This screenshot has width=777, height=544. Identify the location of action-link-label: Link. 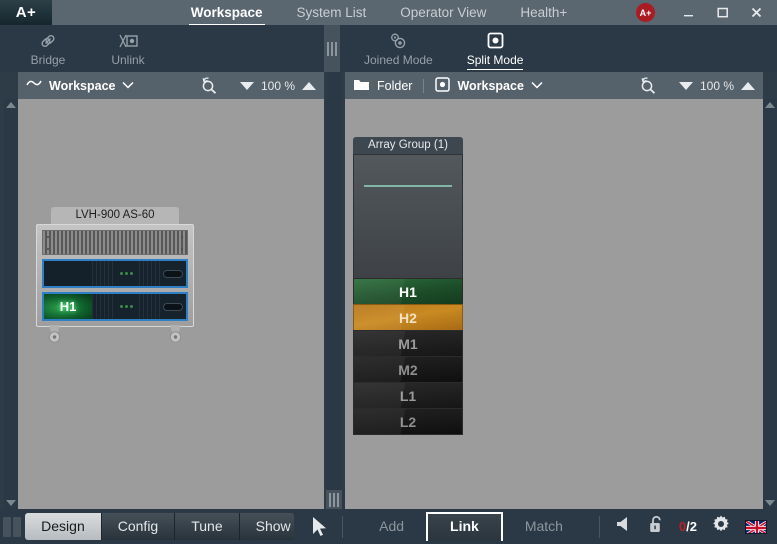
(464, 526).